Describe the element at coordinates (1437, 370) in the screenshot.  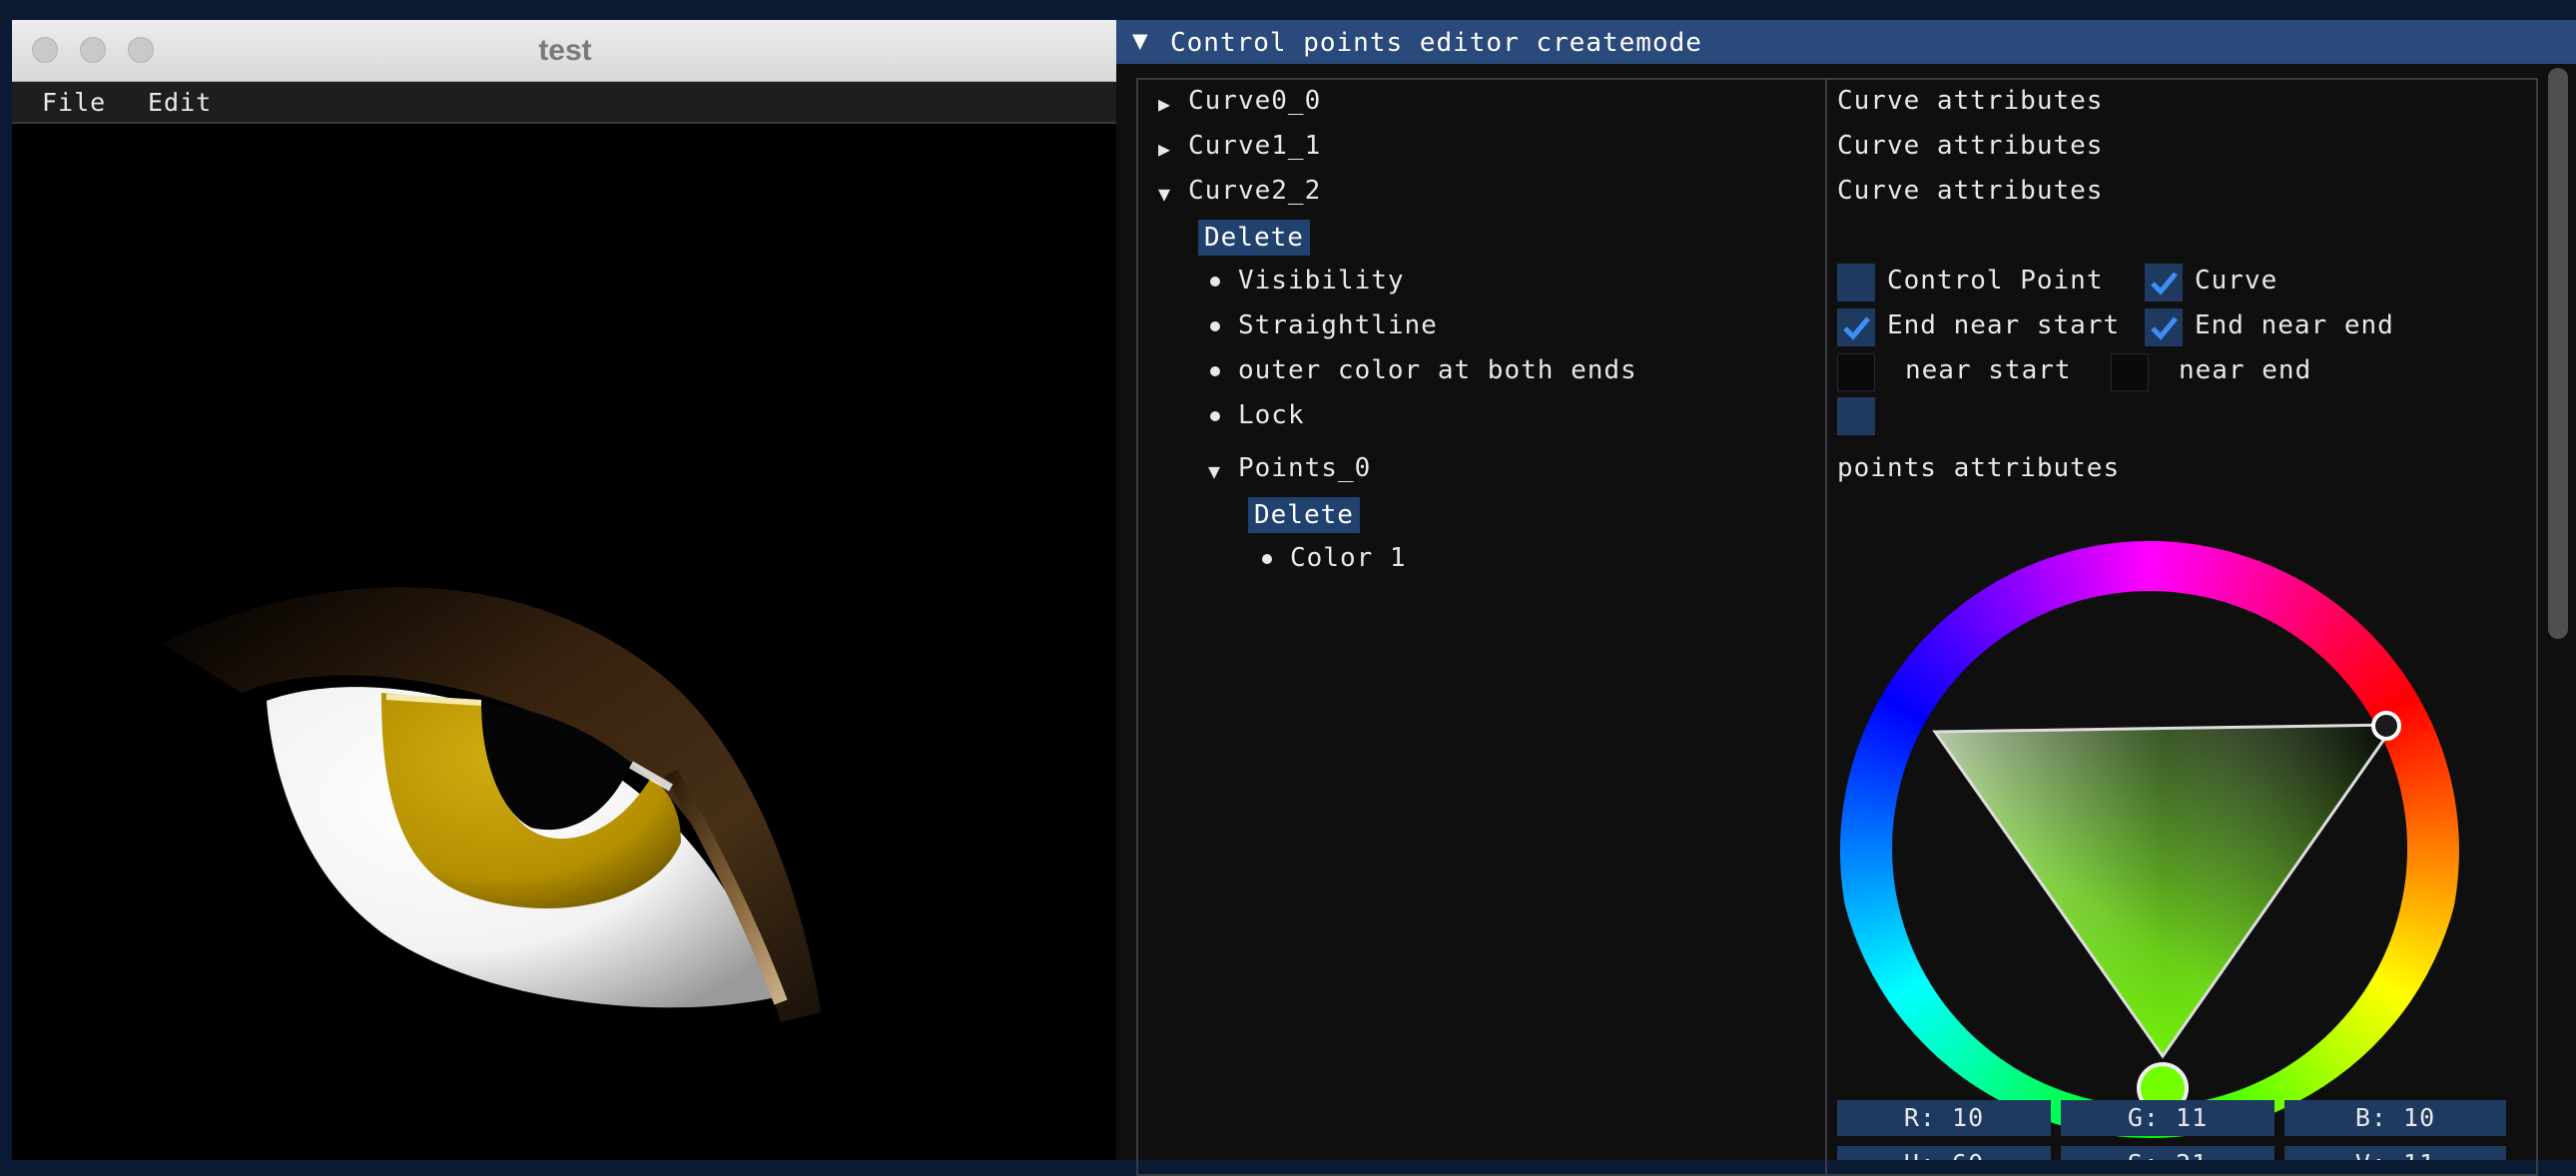
I see `tree-item-outer-color: outer color at both ends` at that location.